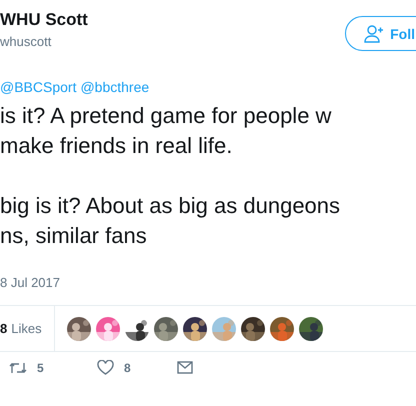 The height and width of the screenshot is (406, 416). What do you see at coordinates (27, 328) in the screenshot?
I see `likes-count: 8 Likes` at bounding box center [27, 328].